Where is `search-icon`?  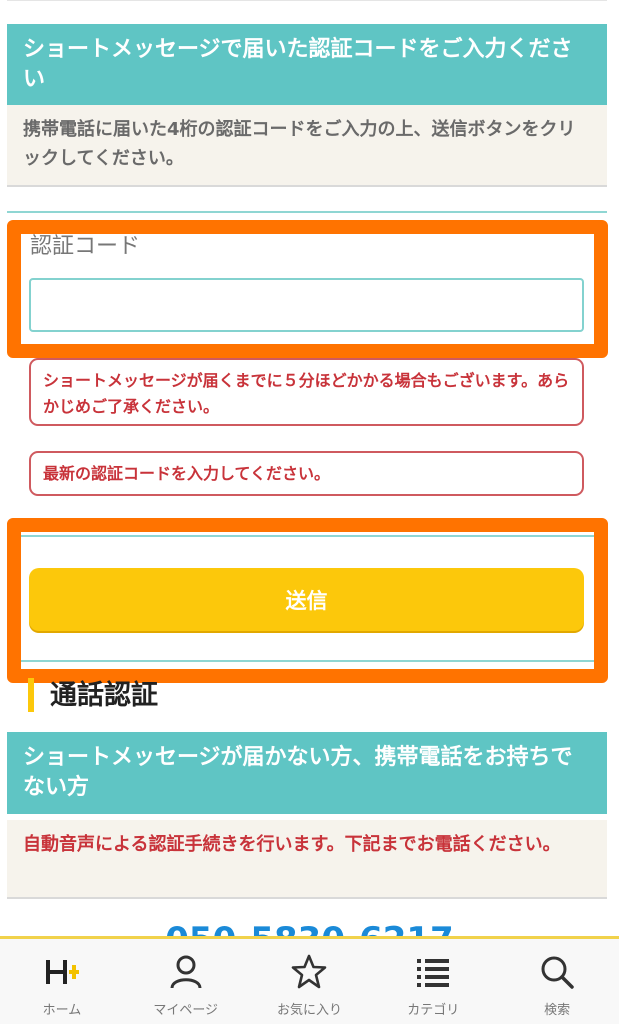 search-icon is located at coordinates (557, 972).